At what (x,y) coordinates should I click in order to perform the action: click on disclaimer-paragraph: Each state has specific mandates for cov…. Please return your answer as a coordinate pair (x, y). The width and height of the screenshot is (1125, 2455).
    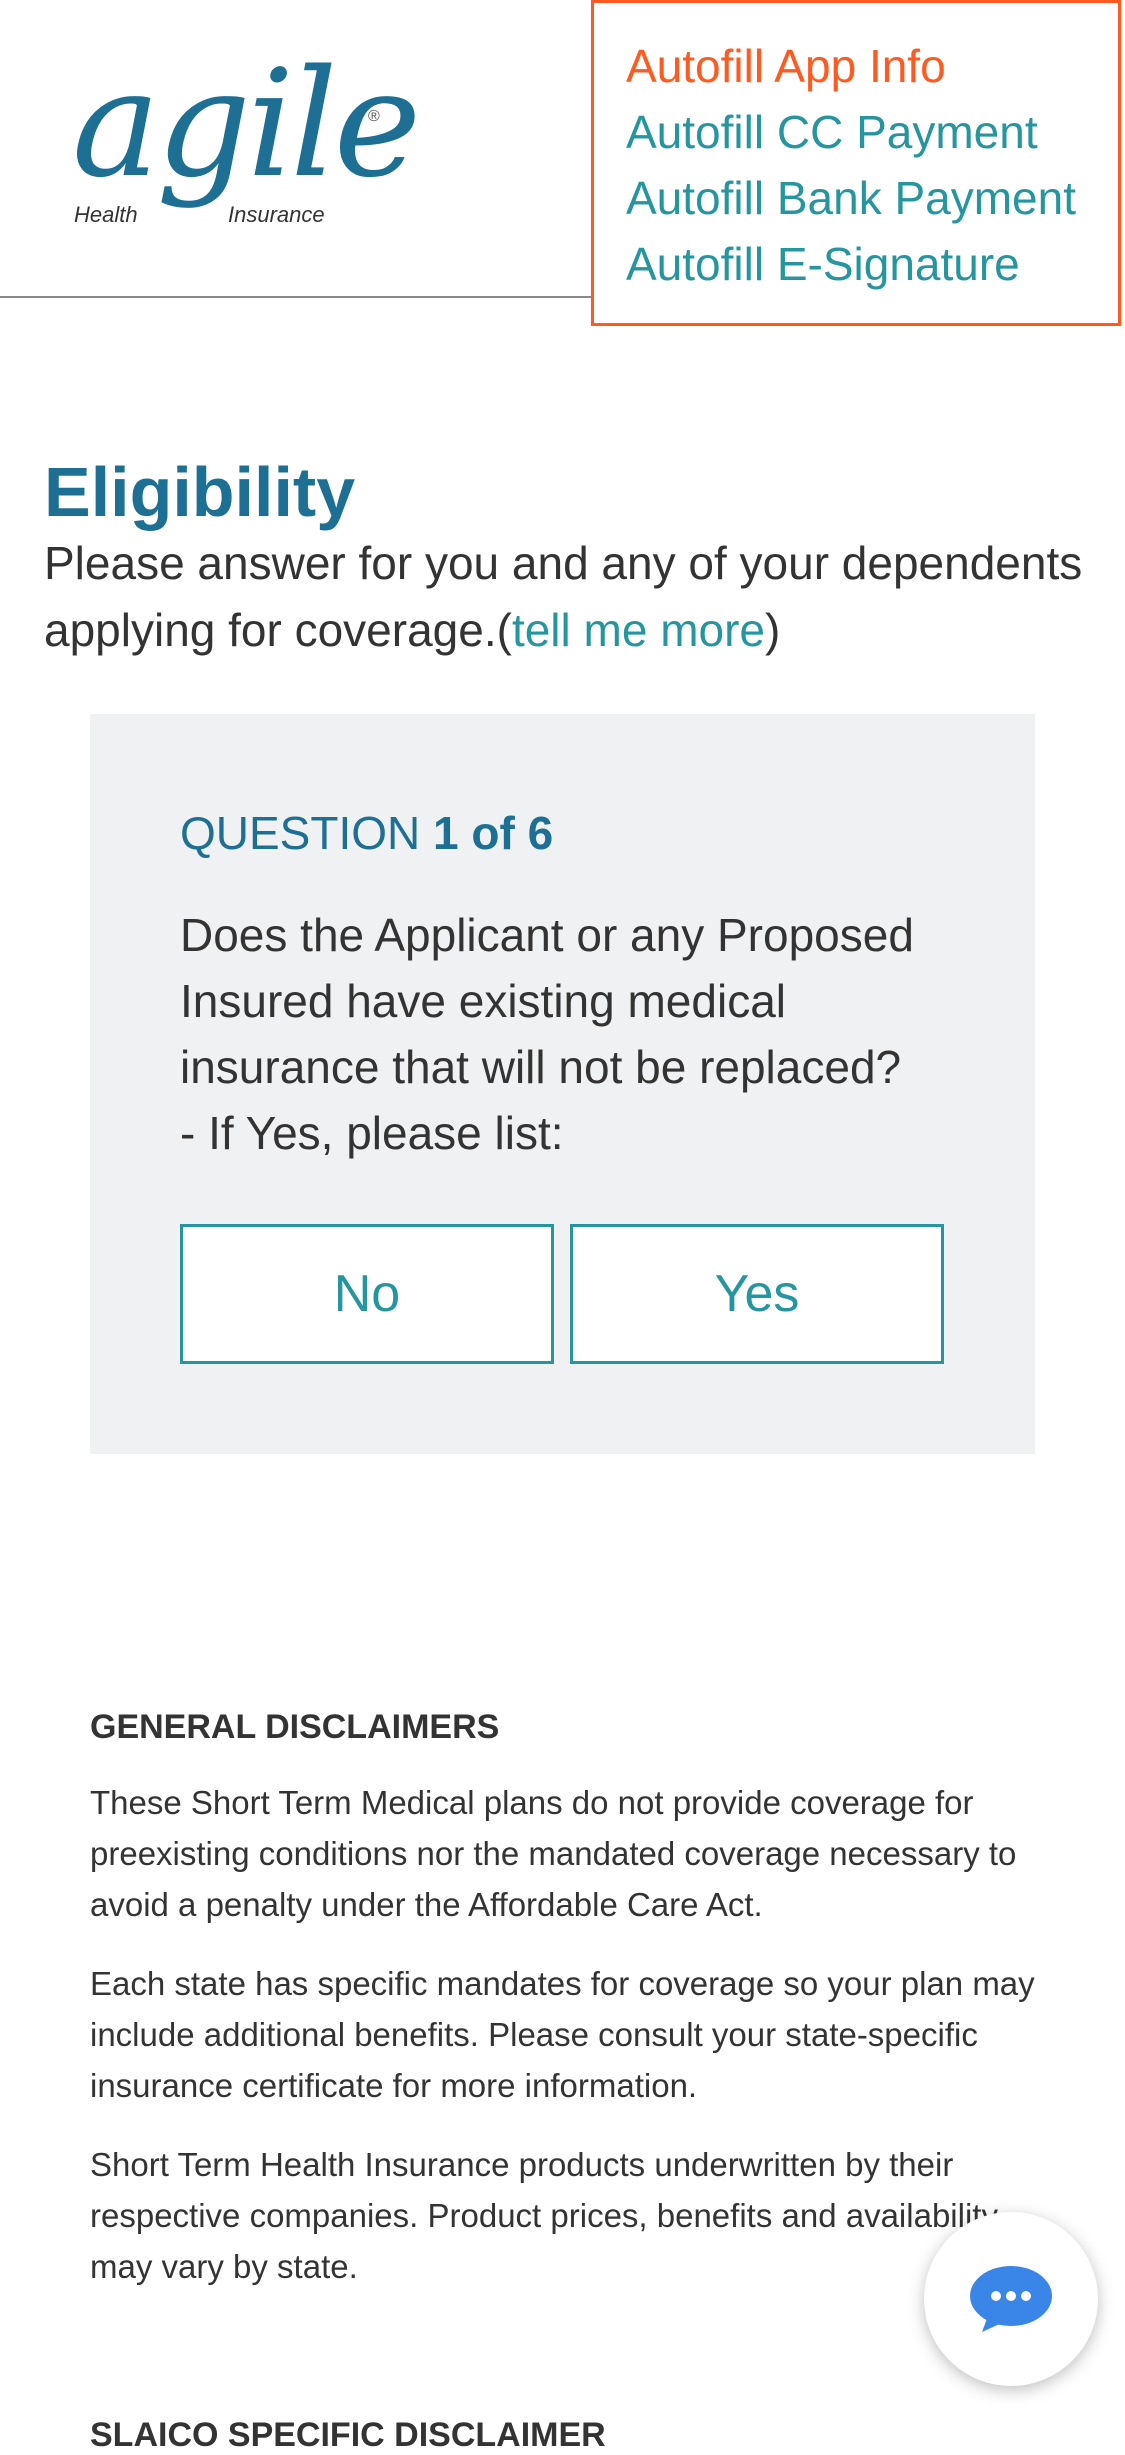
    Looking at the image, I should click on (562, 2034).